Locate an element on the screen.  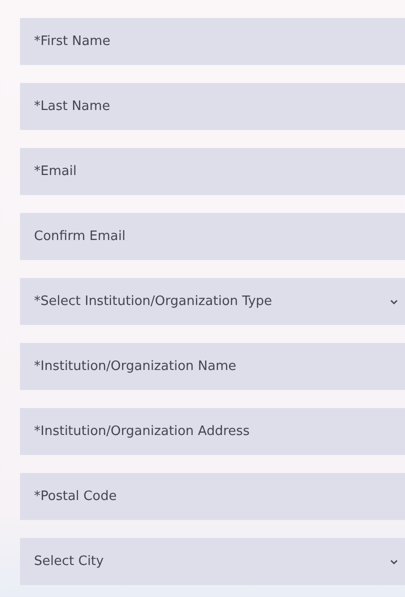
input-field: *Last Name is located at coordinates (212, 106).